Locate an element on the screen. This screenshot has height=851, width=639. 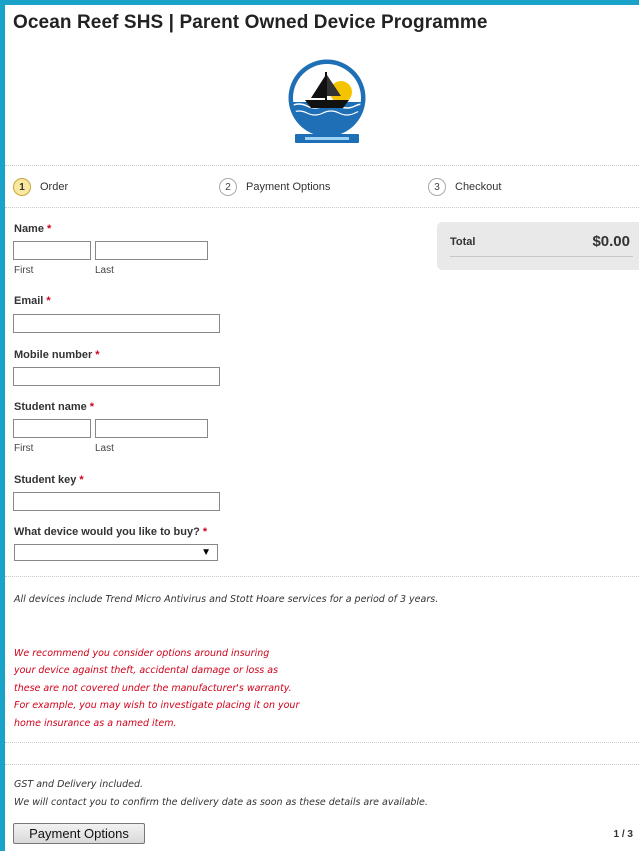
gst-note: GST and Delivery included. is located at coordinates (79, 784).